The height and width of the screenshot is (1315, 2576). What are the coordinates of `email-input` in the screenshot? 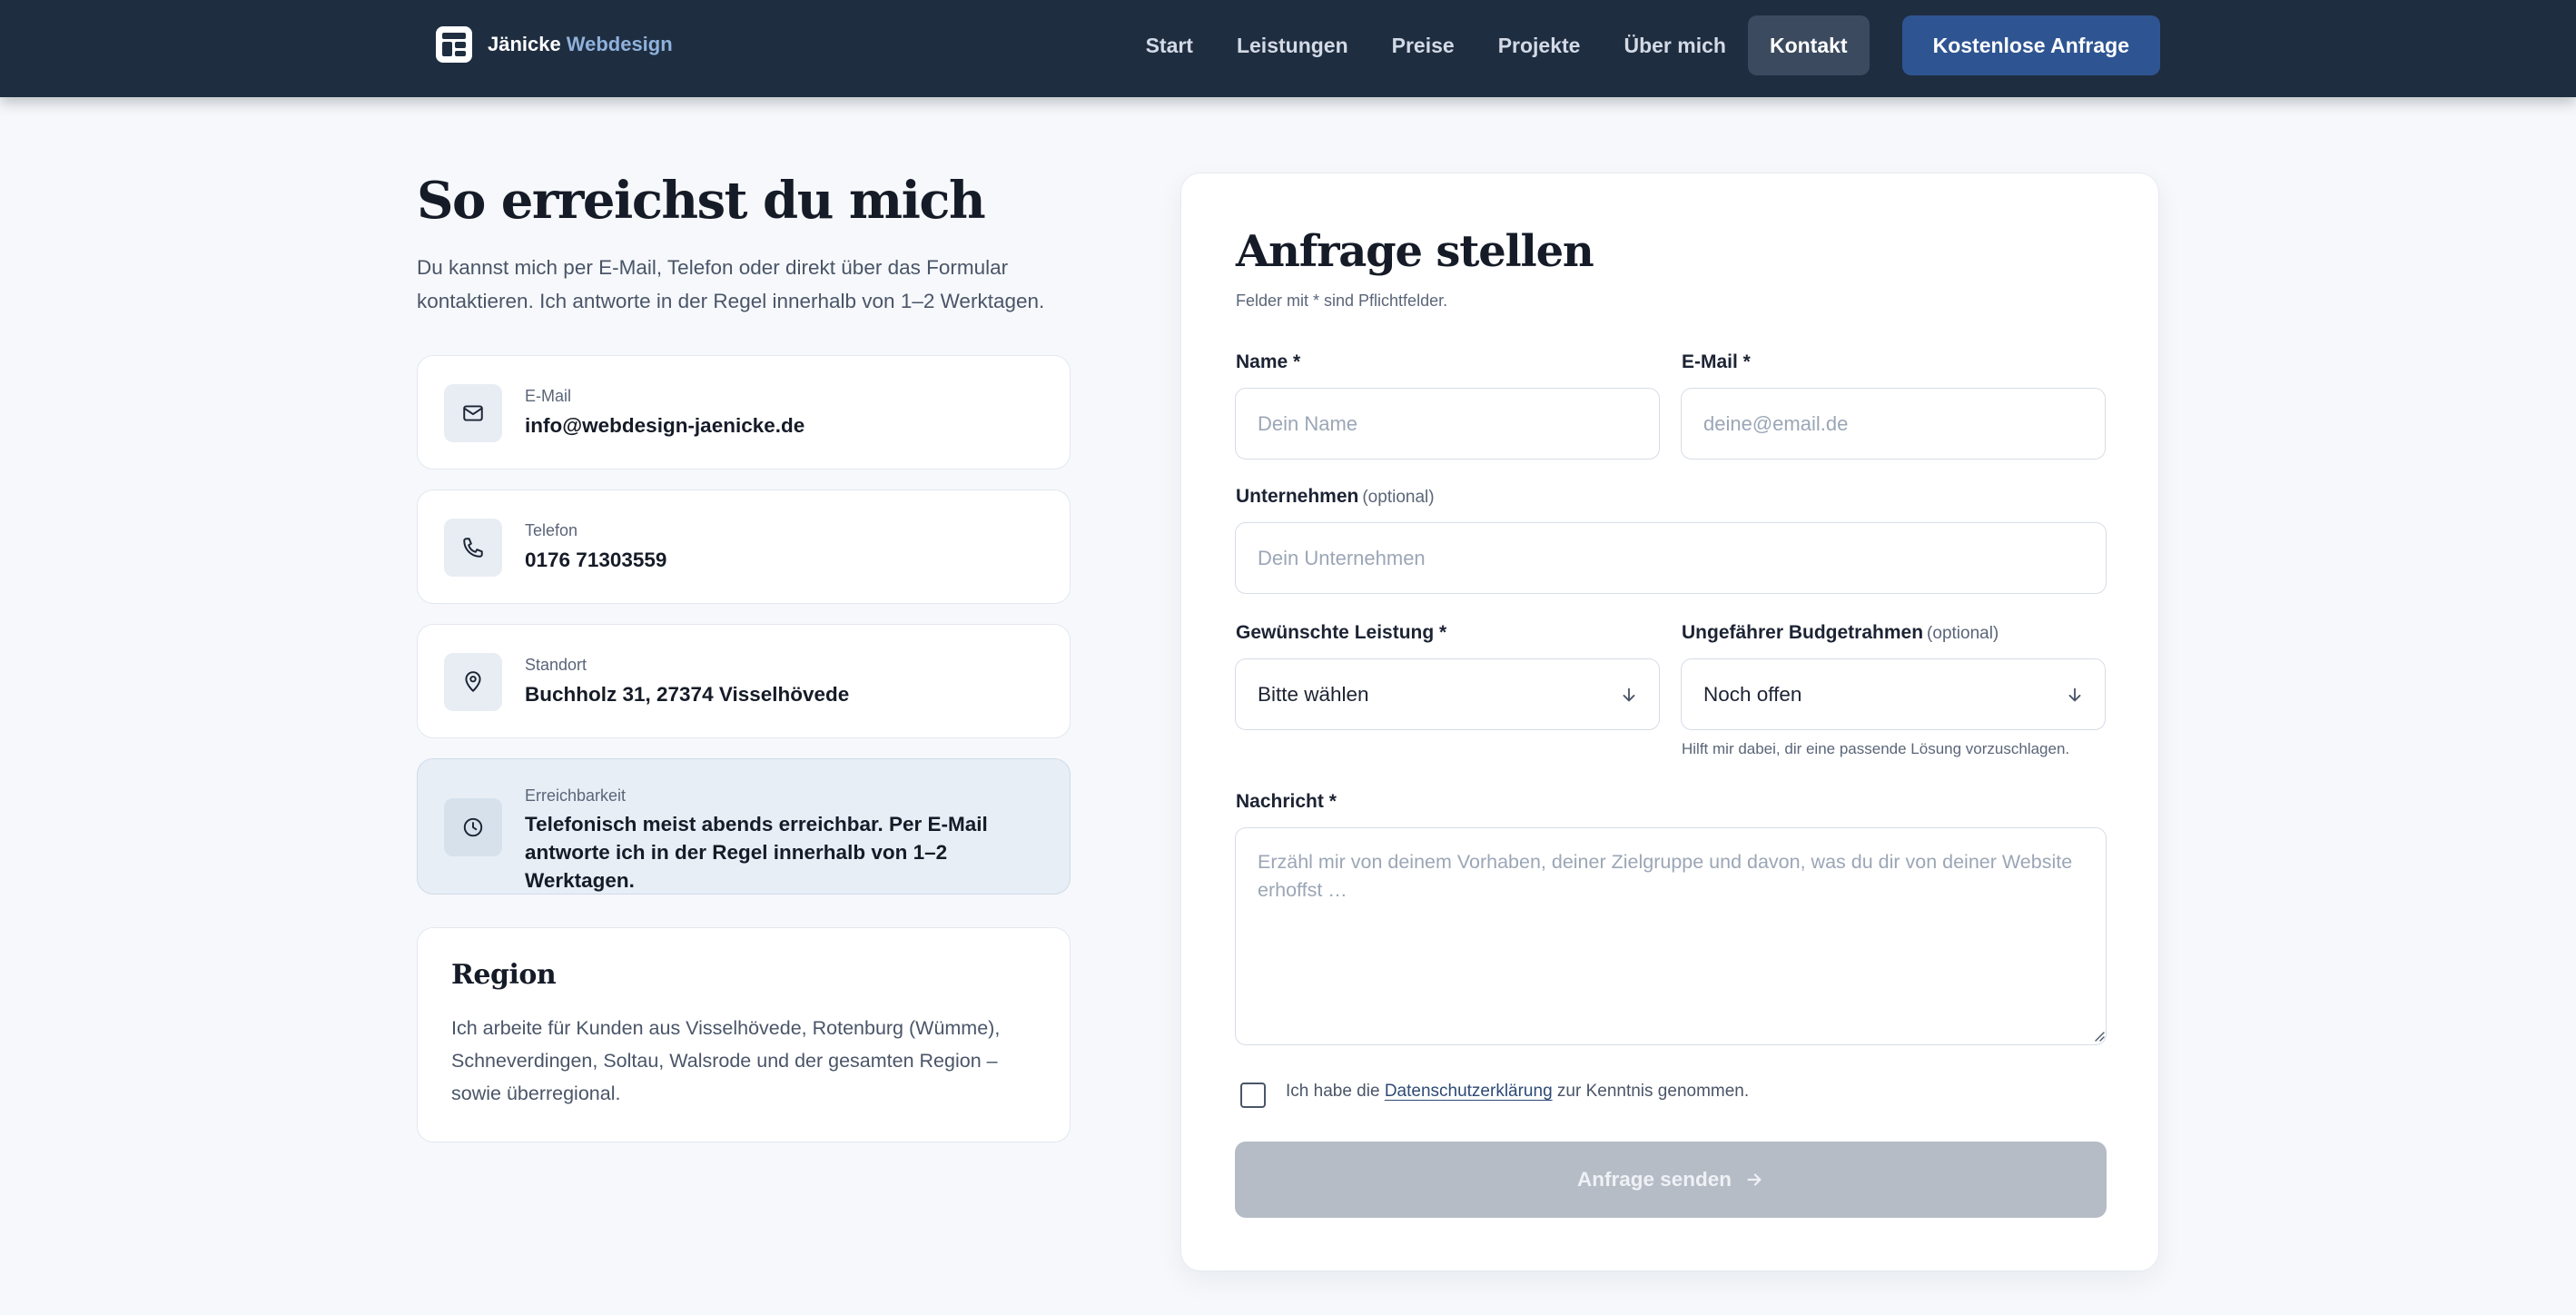 It's located at (1894, 424).